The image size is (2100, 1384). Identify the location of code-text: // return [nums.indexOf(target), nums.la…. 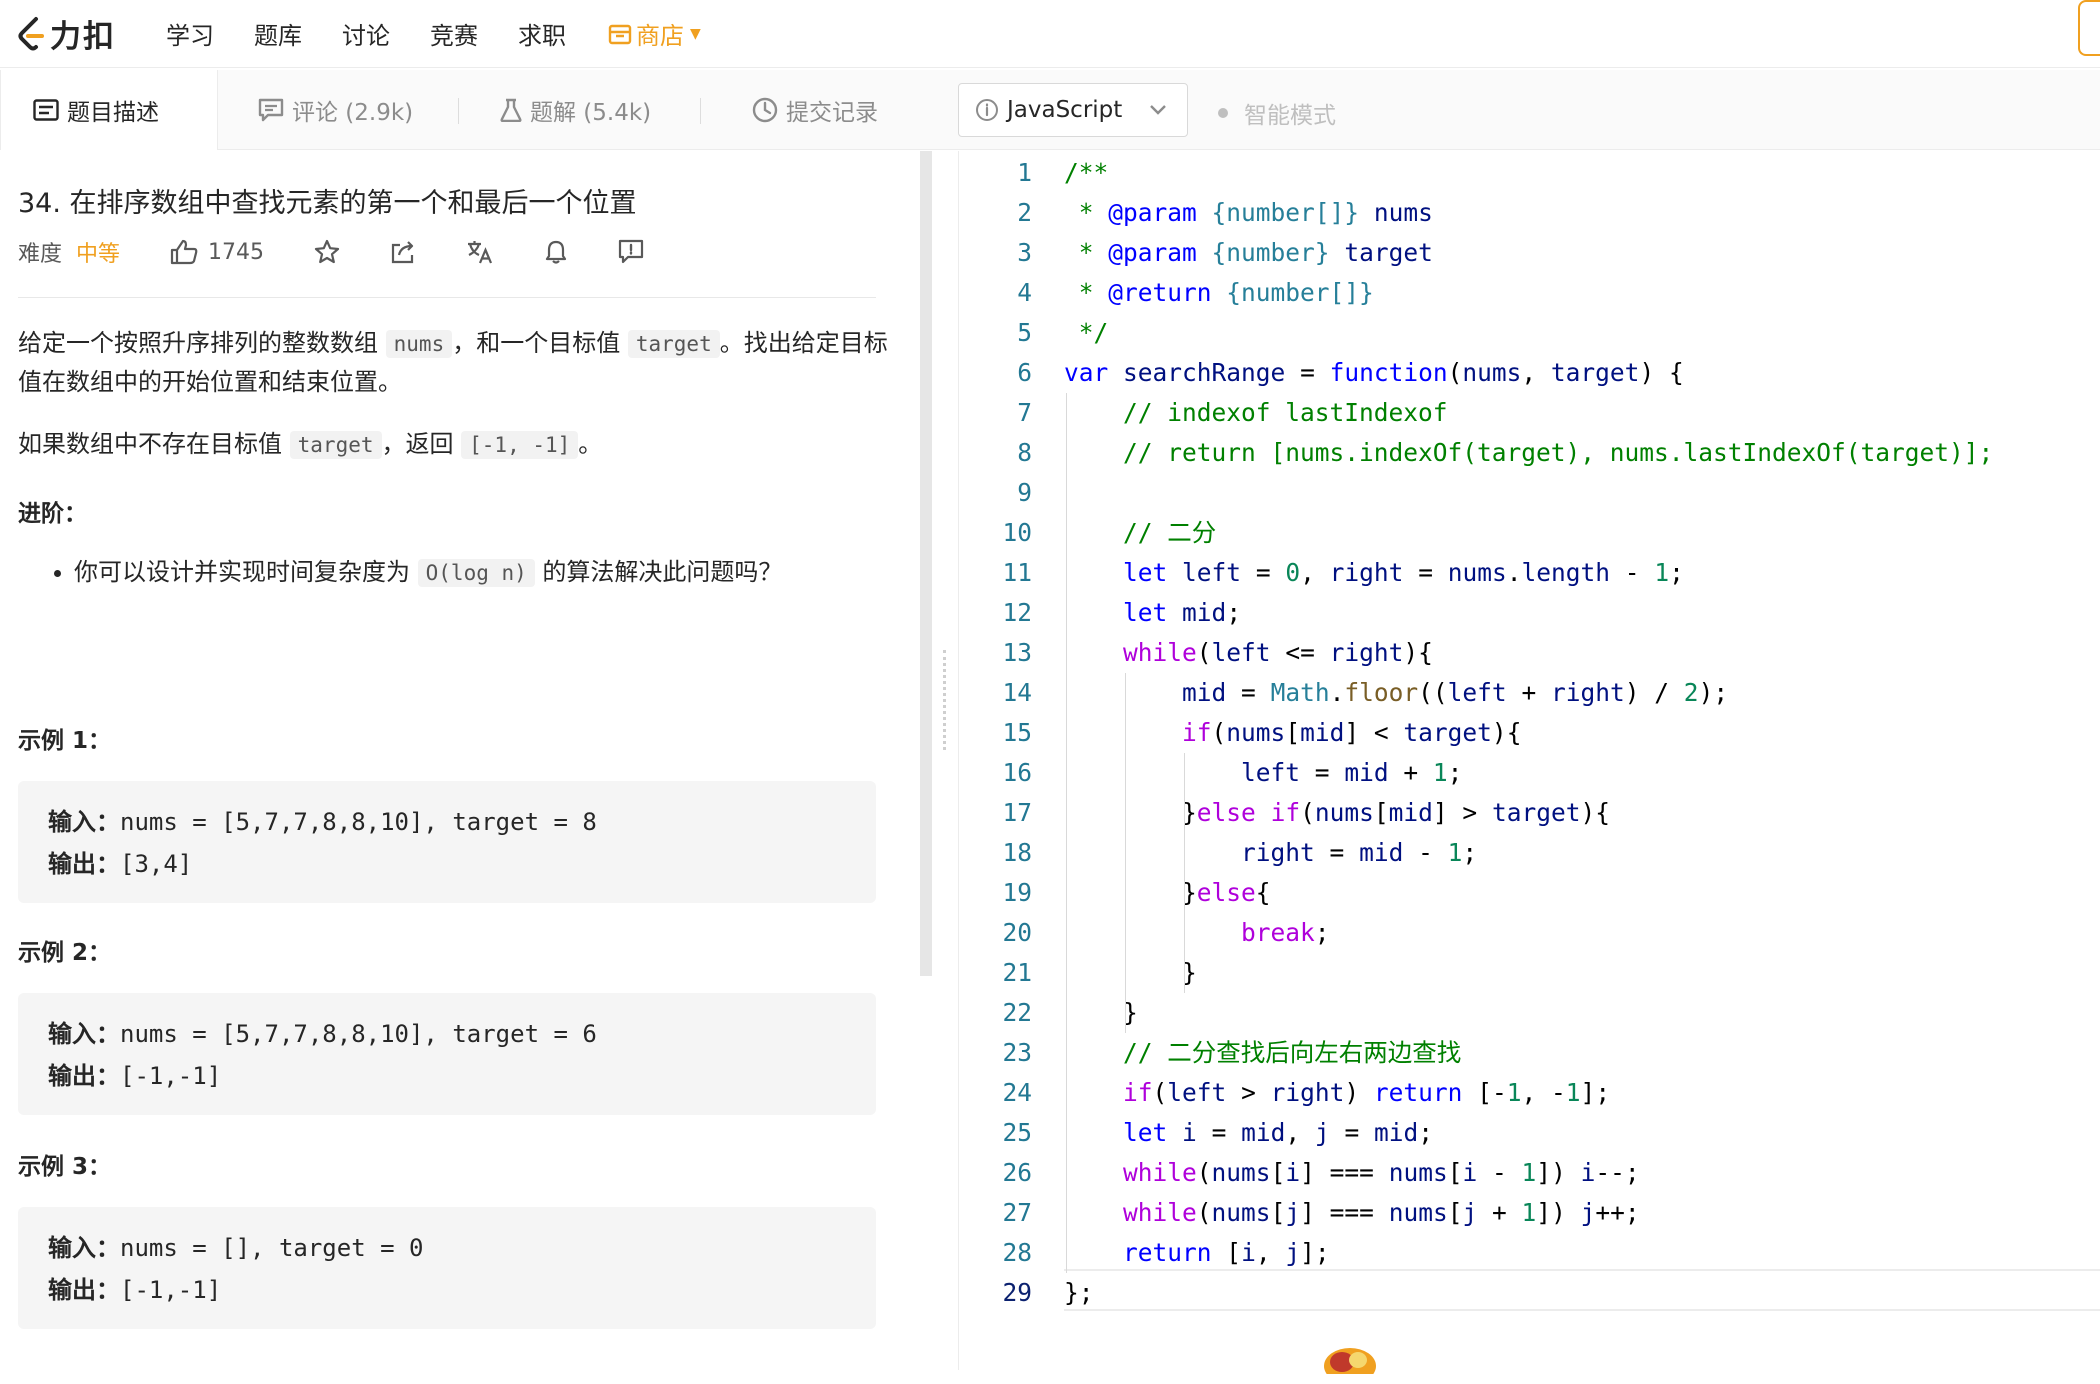
(1558, 452).